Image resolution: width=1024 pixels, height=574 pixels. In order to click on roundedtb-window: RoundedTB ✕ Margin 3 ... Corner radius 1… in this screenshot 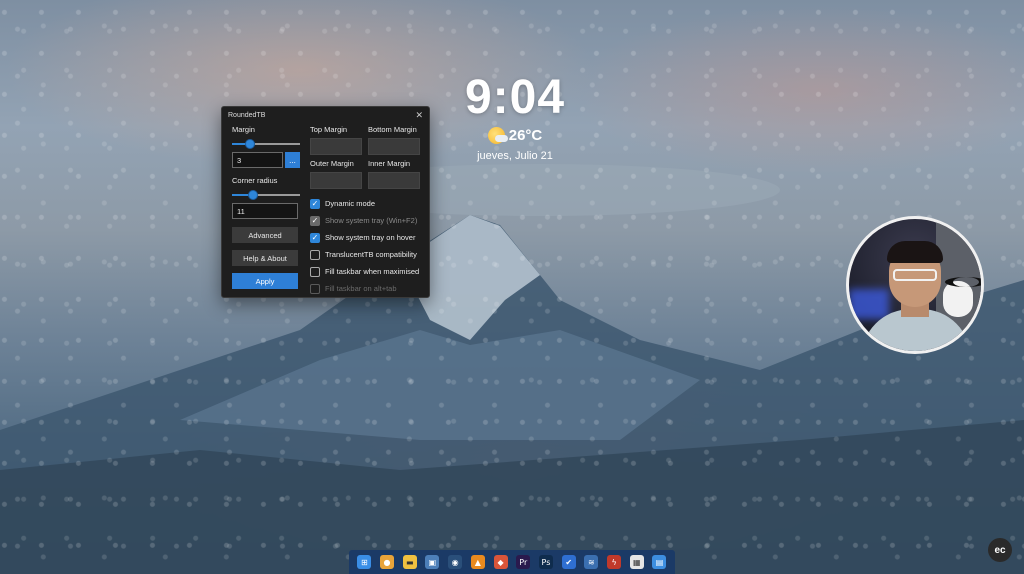, I will do `click(325, 202)`.